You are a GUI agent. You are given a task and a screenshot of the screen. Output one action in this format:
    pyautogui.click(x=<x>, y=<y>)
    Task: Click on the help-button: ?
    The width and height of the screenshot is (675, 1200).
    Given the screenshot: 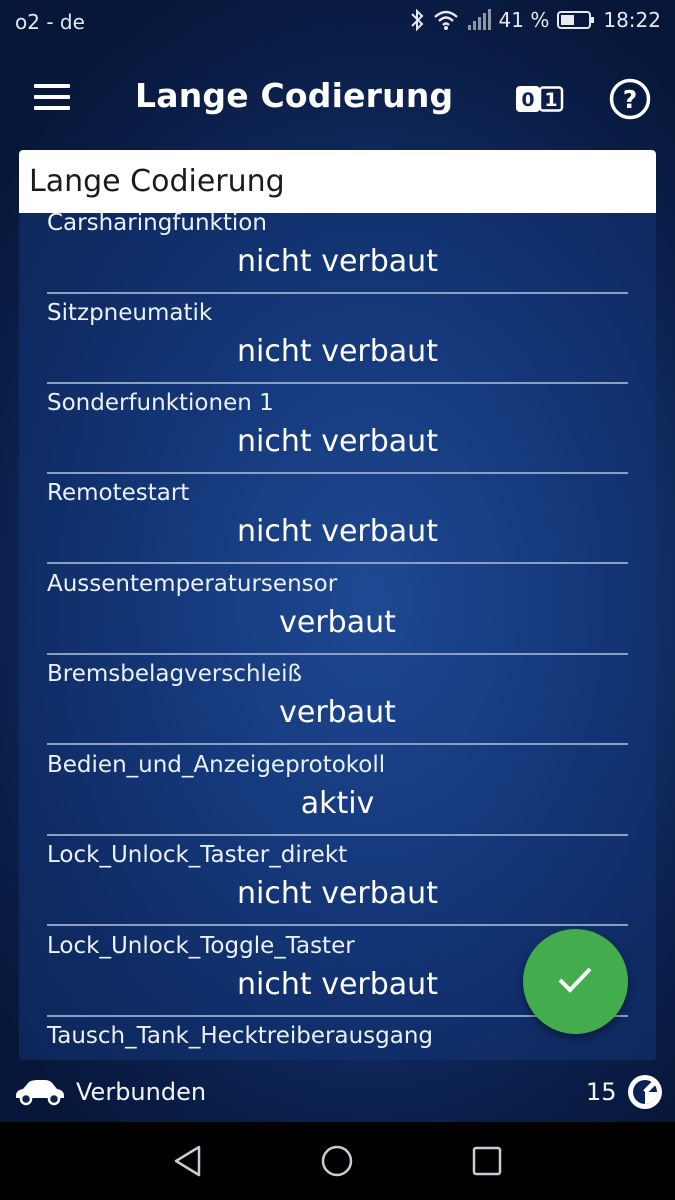 What is the action you would take?
    pyautogui.click(x=630, y=99)
    